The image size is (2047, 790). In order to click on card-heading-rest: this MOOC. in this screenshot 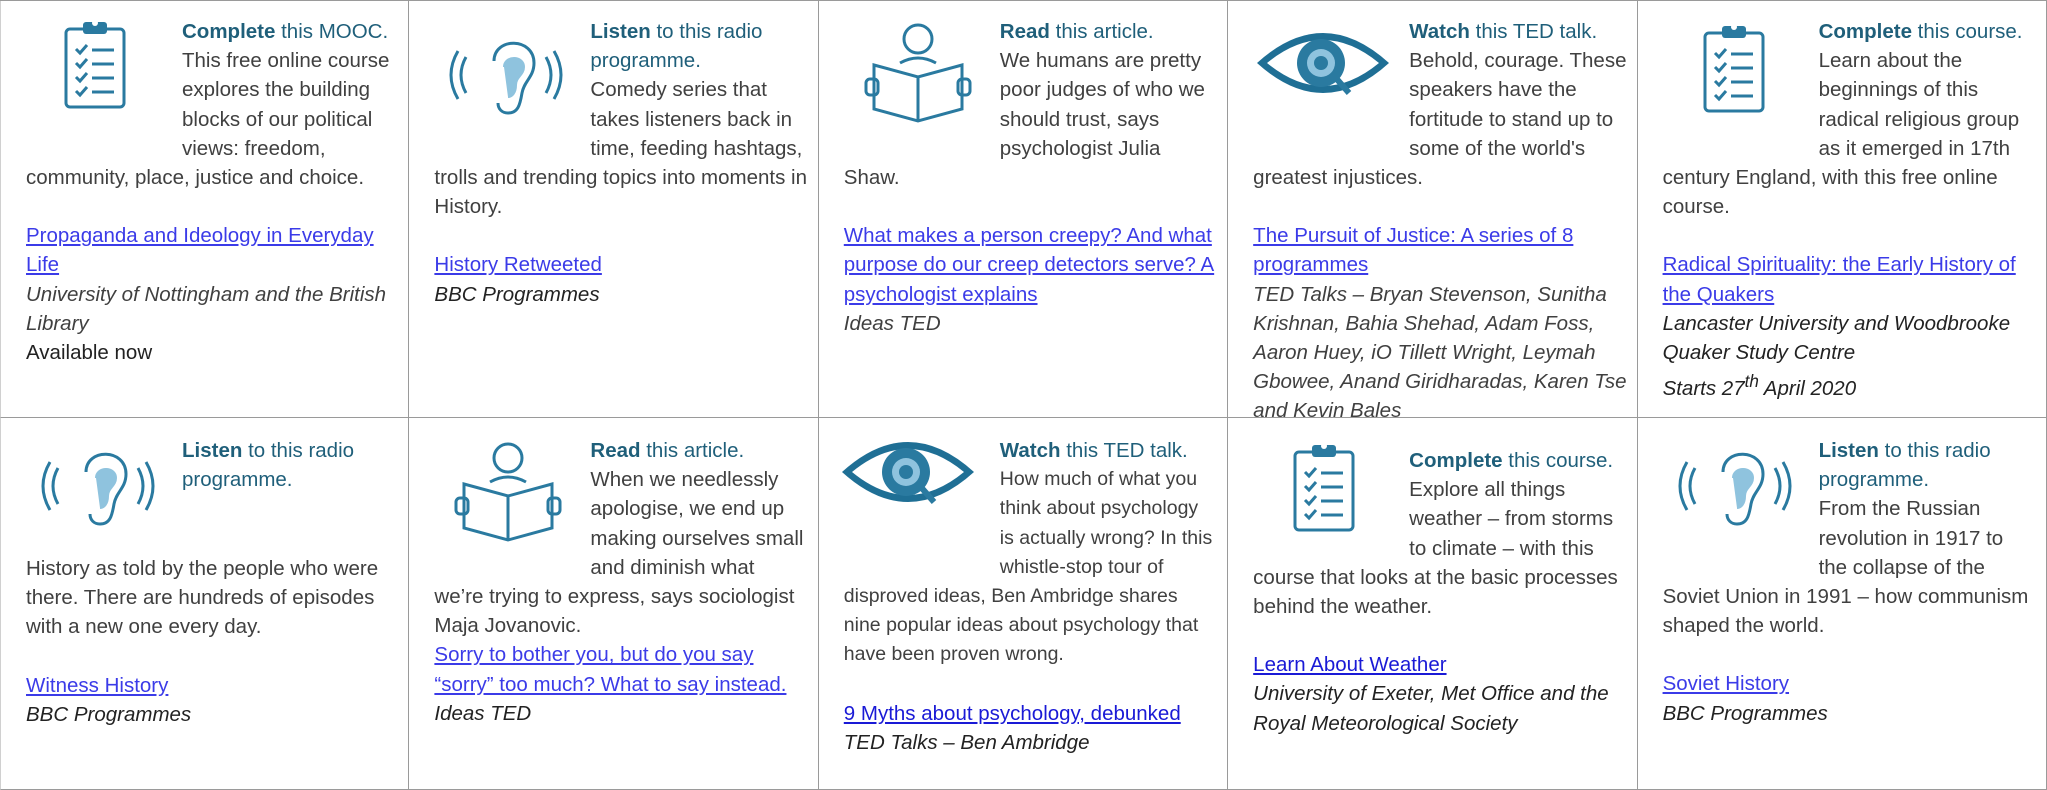, I will do `click(332, 31)`.